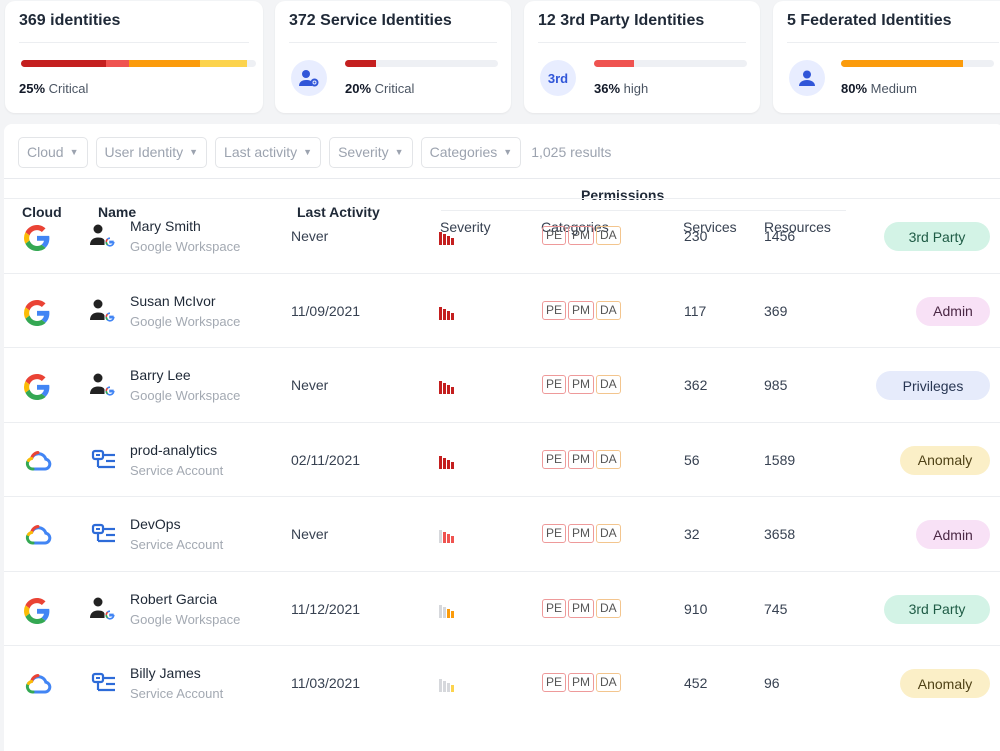 The height and width of the screenshot is (751, 1000). What do you see at coordinates (636, 88) in the screenshot?
I see `card-severity: high` at bounding box center [636, 88].